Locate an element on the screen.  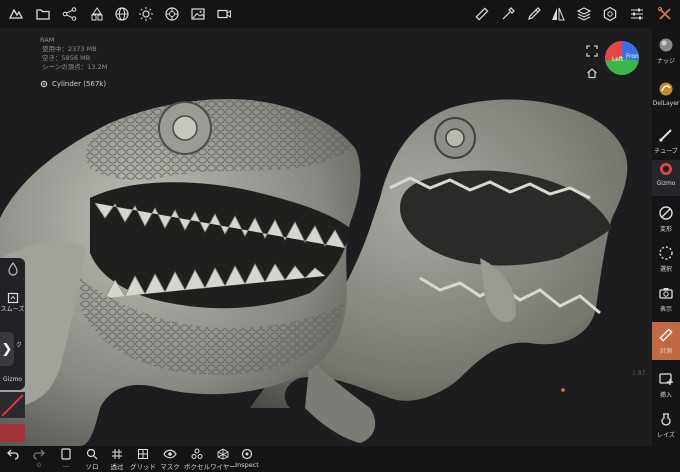
brush-label: スムーズ is located at coordinates (12, 309).